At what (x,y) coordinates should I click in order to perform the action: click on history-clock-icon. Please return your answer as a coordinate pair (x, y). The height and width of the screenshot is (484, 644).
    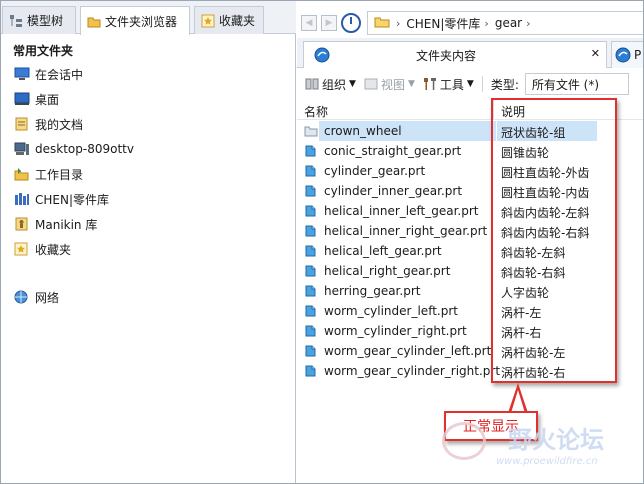
    Looking at the image, I should click on (351, 23).